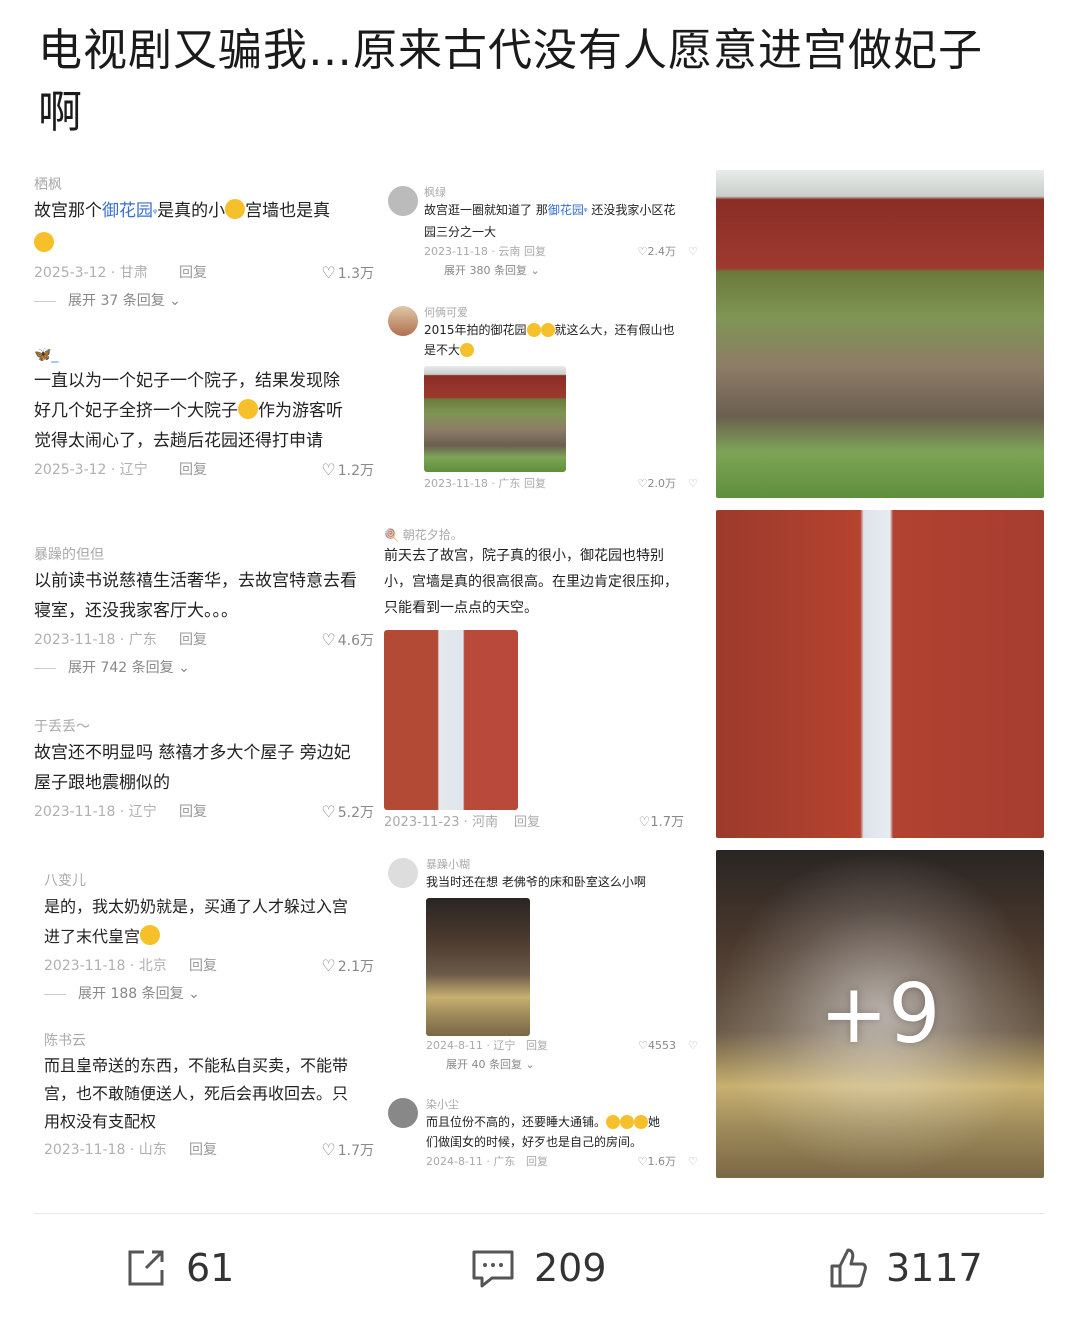 Image resolution: width=1078 pixels, height=1321 pixels. I want to click on post-title-line2: 啊, so click(60, 112).